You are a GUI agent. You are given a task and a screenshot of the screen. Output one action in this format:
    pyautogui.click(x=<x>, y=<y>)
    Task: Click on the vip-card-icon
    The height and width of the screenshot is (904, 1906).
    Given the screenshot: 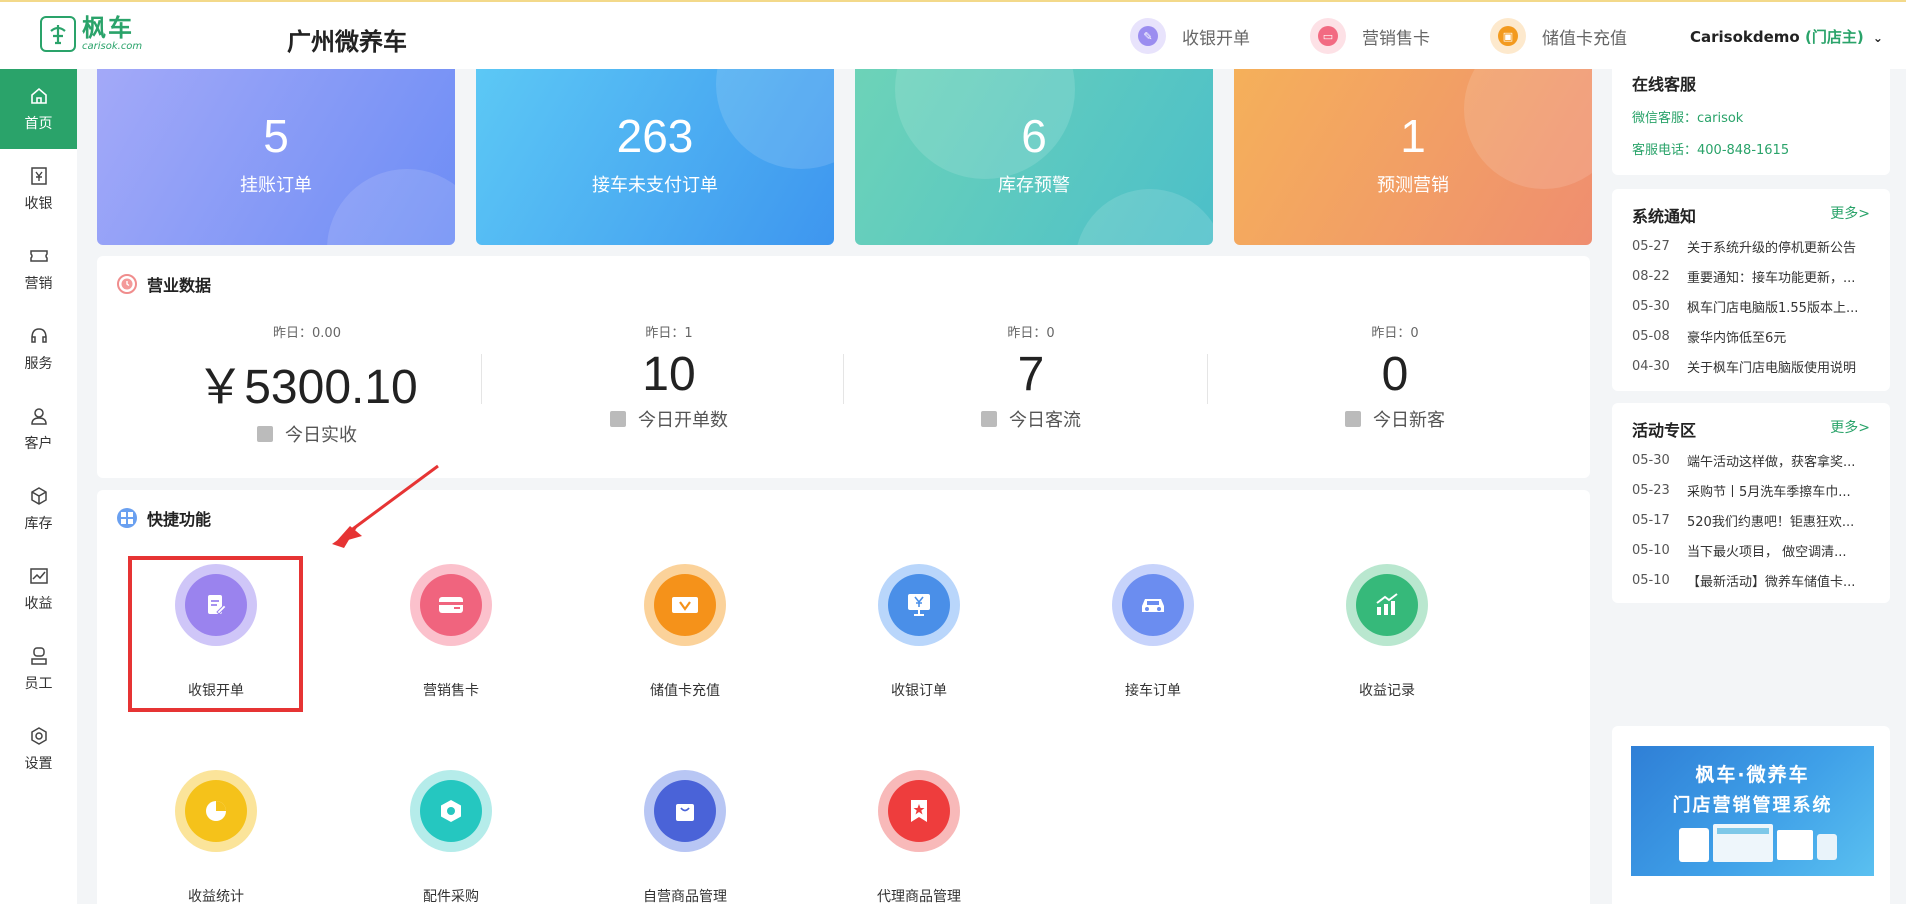 What is the action you would take?
    pyautogui.click(x=685, y=605)
    